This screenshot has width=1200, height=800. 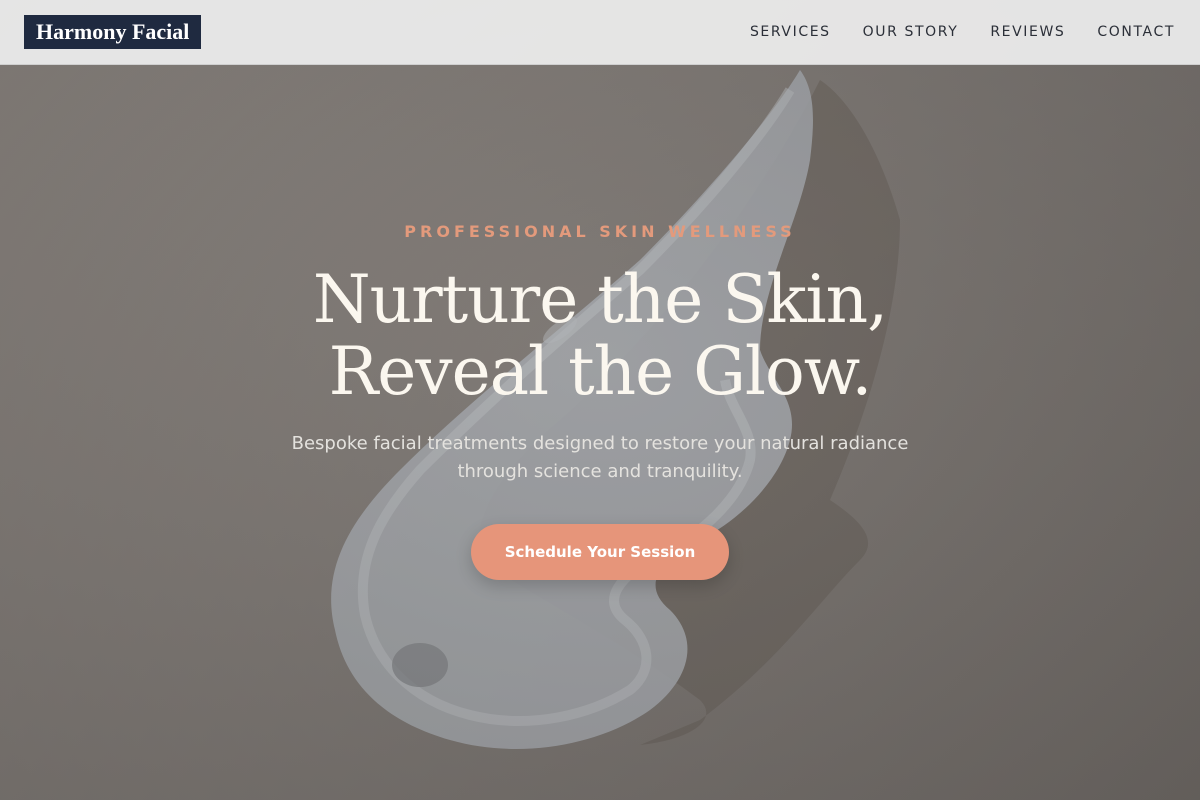 I want to click on hero-headline-line-1: Nurture the Skin,, so click(x=600, y=299).